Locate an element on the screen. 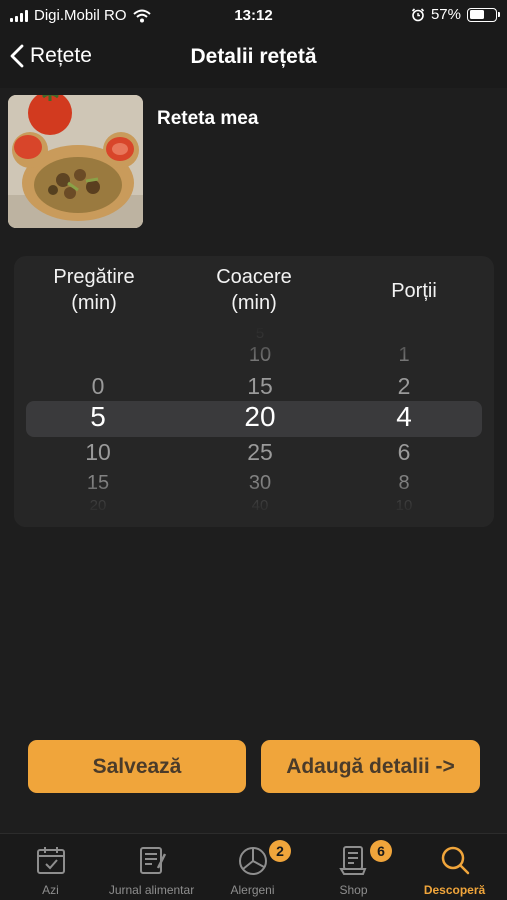 The width and height of the screenshot is (507, 900). picker-option: 0 is located at coordinates (98, 386).